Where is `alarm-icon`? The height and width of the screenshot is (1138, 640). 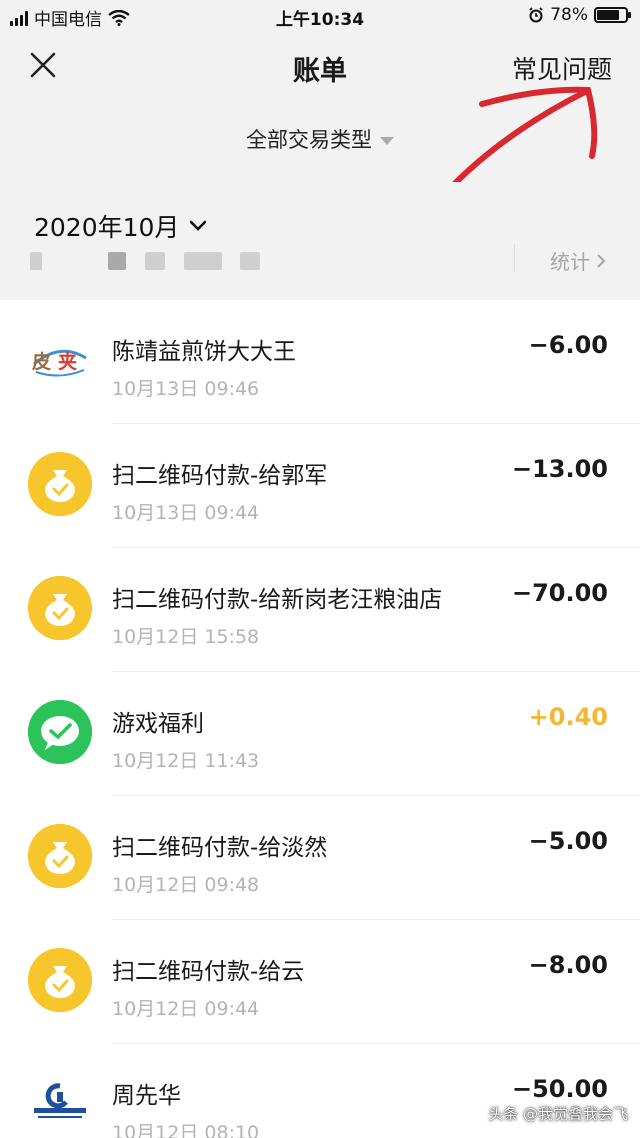
alarm-icon is located at coordinates (536, 15).